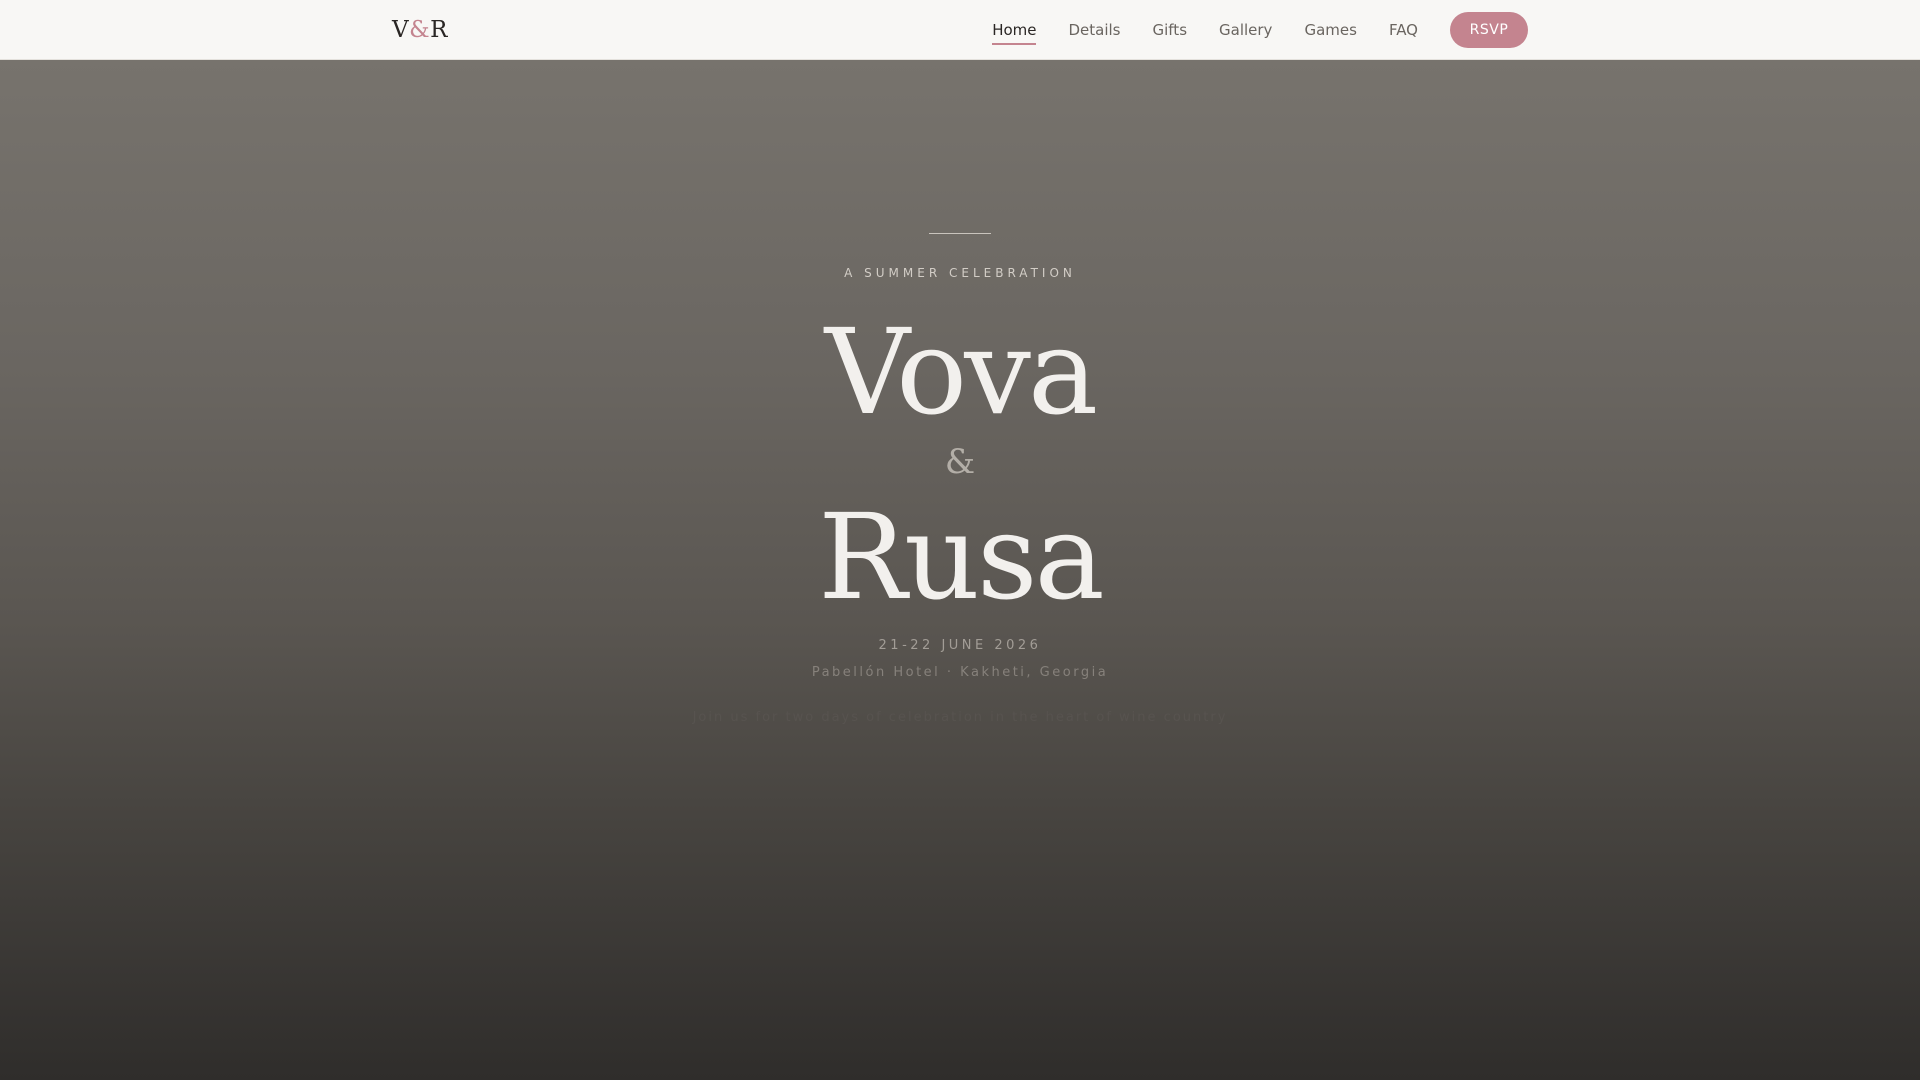 This screenshot has height=1080, width=1920. Describe the element at coordinates (1330, 30) in the screenshot. I see `nav-games: Games` at that location.